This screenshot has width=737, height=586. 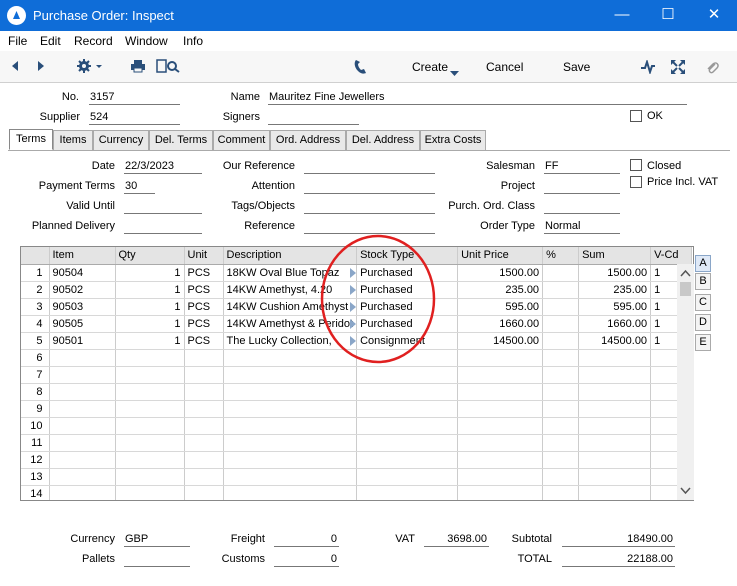 I want to click on closed-checkbox, so click(x=636, y=165).